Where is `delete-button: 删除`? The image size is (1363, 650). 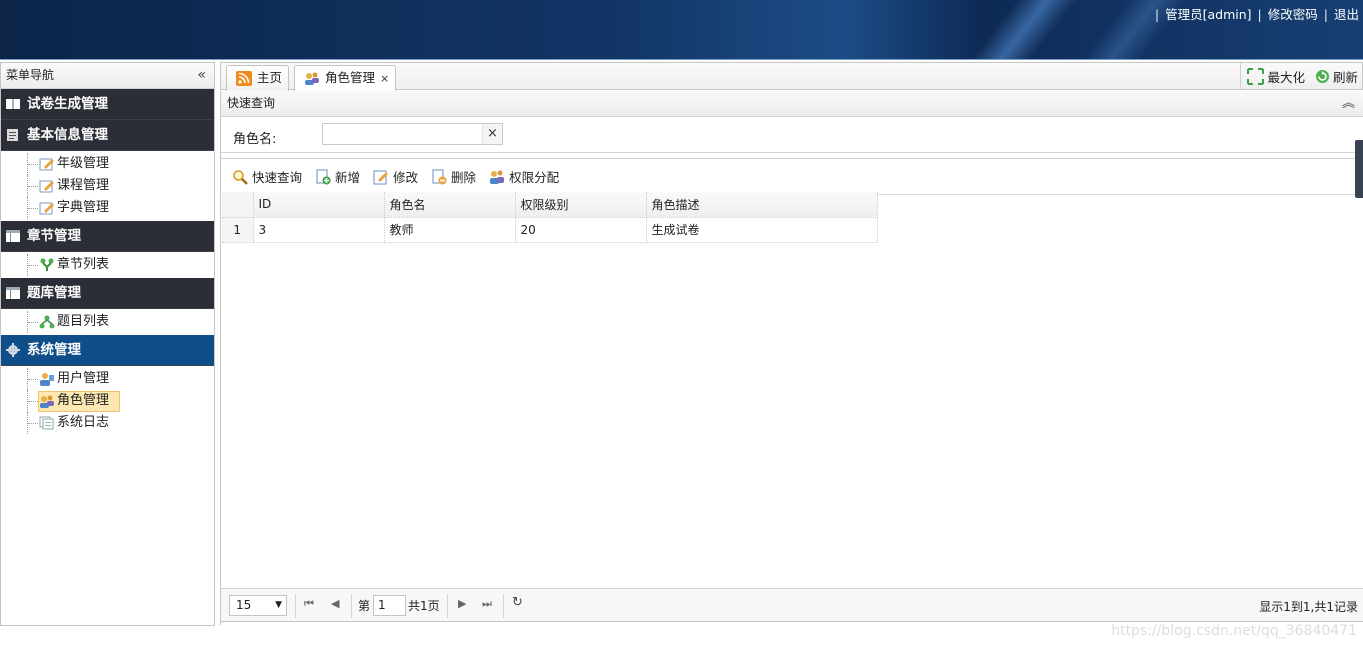
delete-button: 删除 is located at coordinates (453, 176).